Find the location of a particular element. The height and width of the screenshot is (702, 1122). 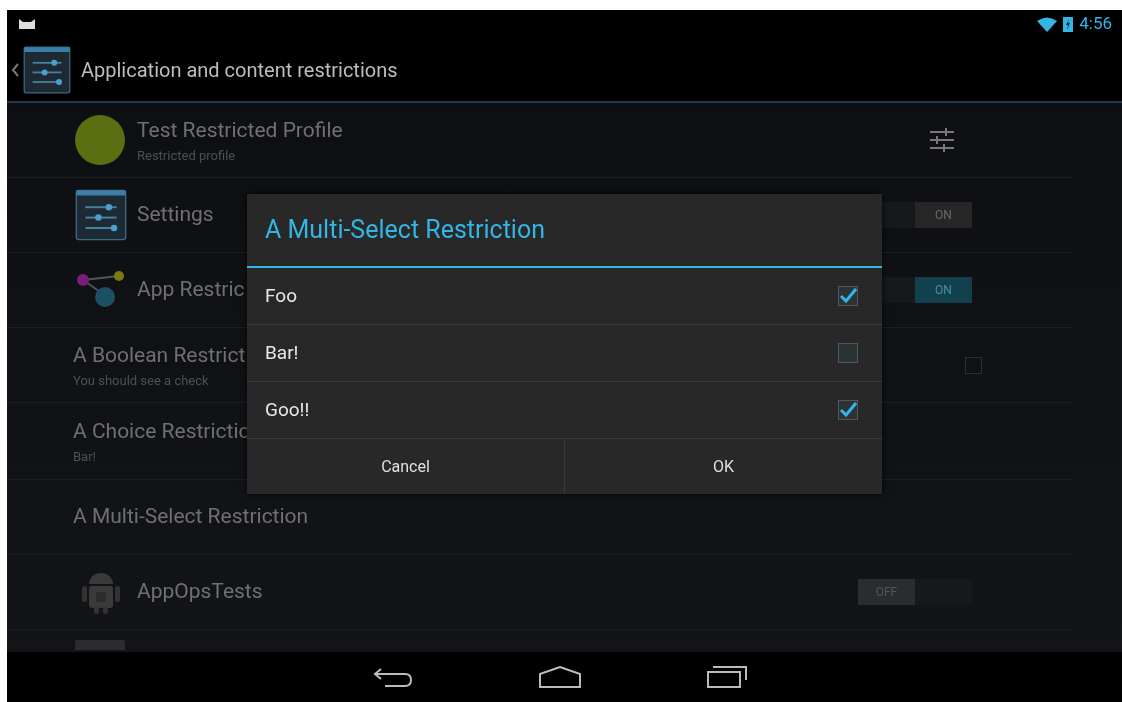

row-subtitle: Bar! is located at coordinates (84, 457).